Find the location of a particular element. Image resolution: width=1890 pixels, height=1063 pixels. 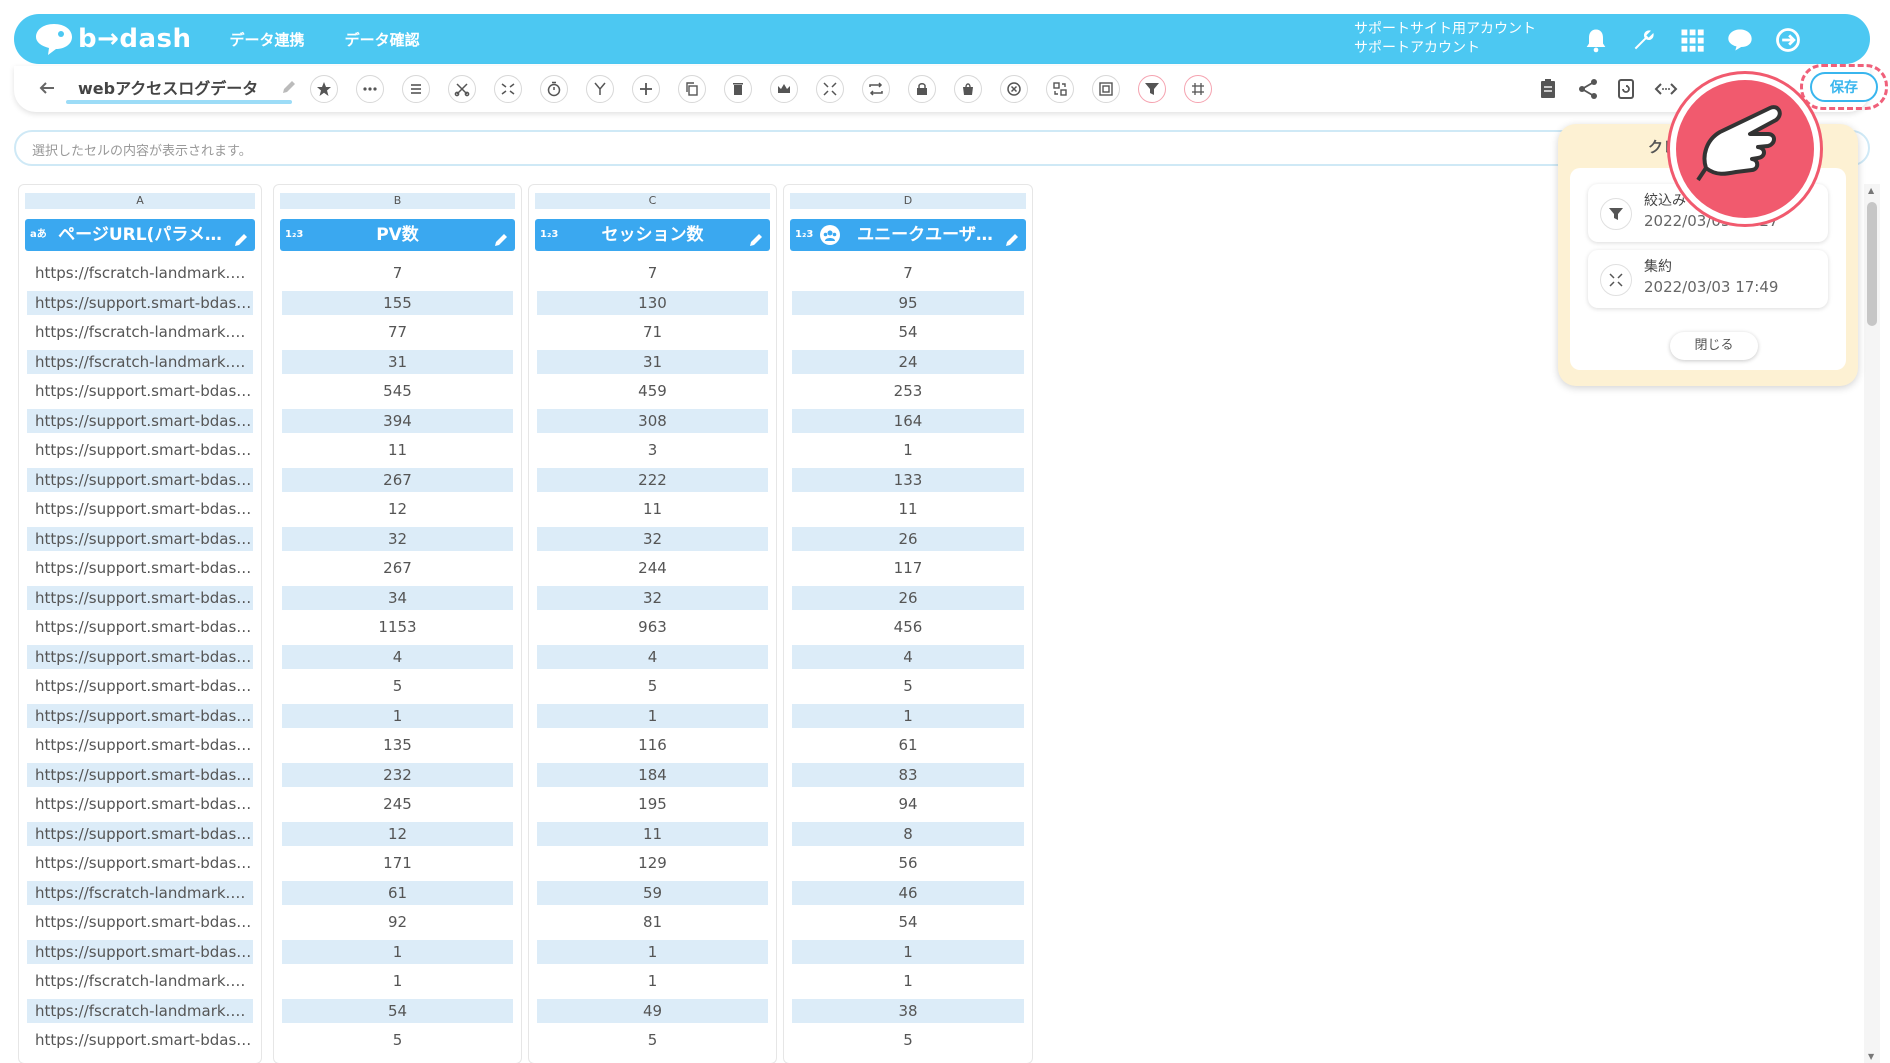

collapse-icon is located at coordinates (830, 89).